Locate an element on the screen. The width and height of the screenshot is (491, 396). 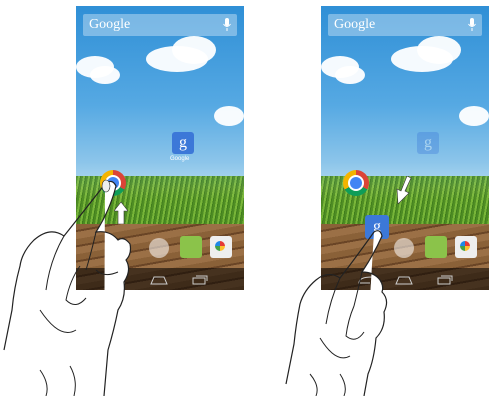
google-app-icon: g is located at coordinates (183, 143).